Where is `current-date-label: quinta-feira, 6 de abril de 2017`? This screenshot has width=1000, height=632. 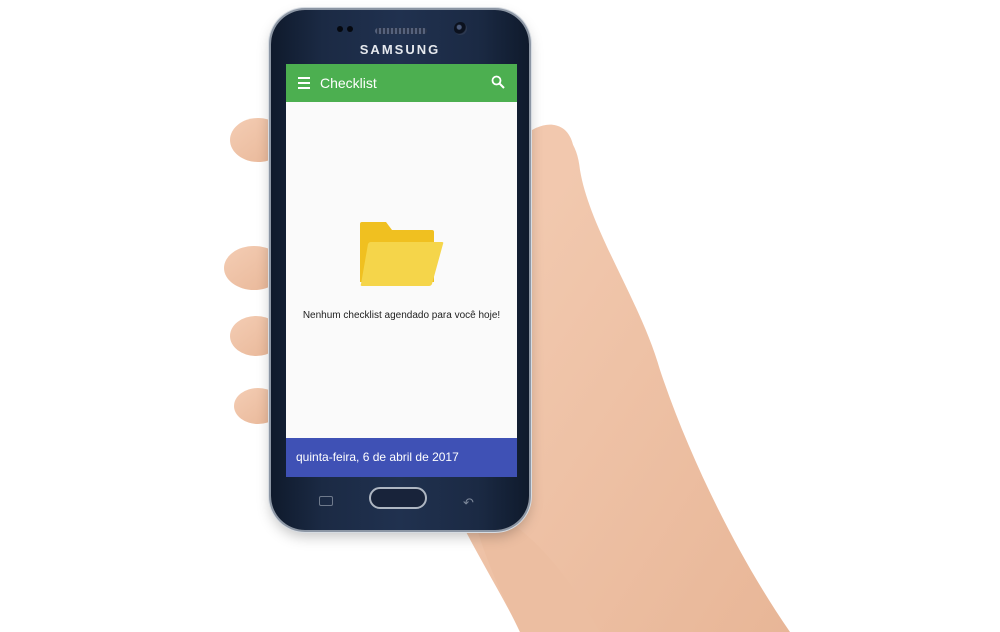 current-date-label: quinta-feira, 6 de abril de 2017 is located at coordinates (377, 457).